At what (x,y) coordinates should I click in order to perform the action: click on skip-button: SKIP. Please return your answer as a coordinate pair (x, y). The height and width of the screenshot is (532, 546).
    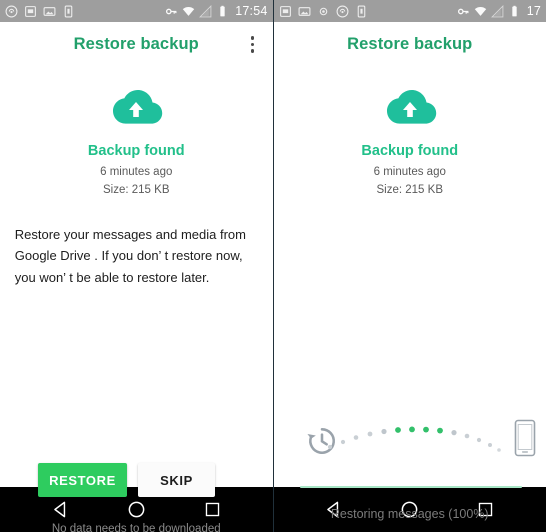
    Looking at the image, I should click on (176, 480).